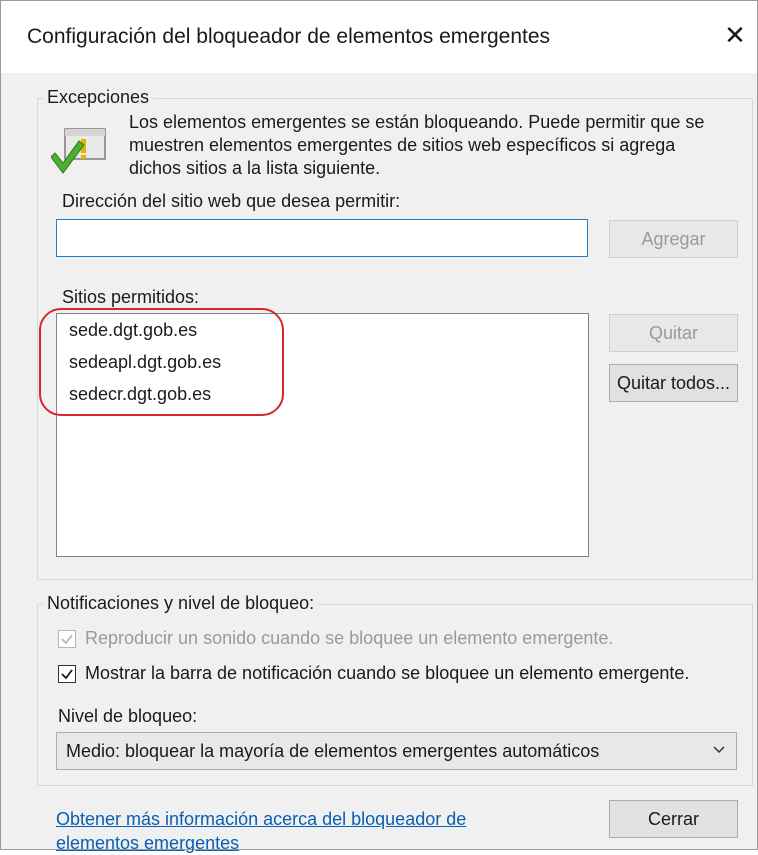 This screenshot has width=758, height=855. What do you see at coordinates (98, 97) in the screenshot?
I see `exceptions-group-label: Excepciones` at bounding box center [98, 97].